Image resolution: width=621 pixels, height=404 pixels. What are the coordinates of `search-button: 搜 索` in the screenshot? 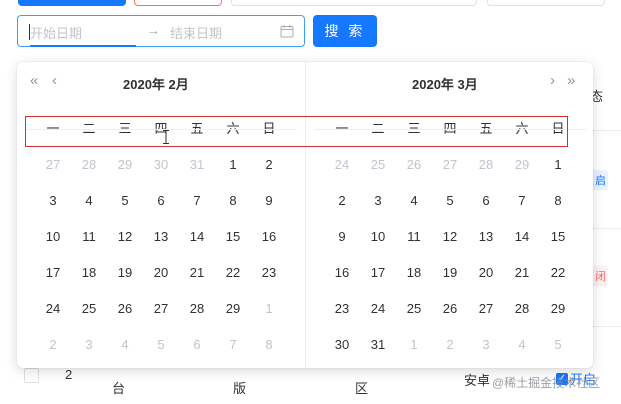 It's located at (345, 31).